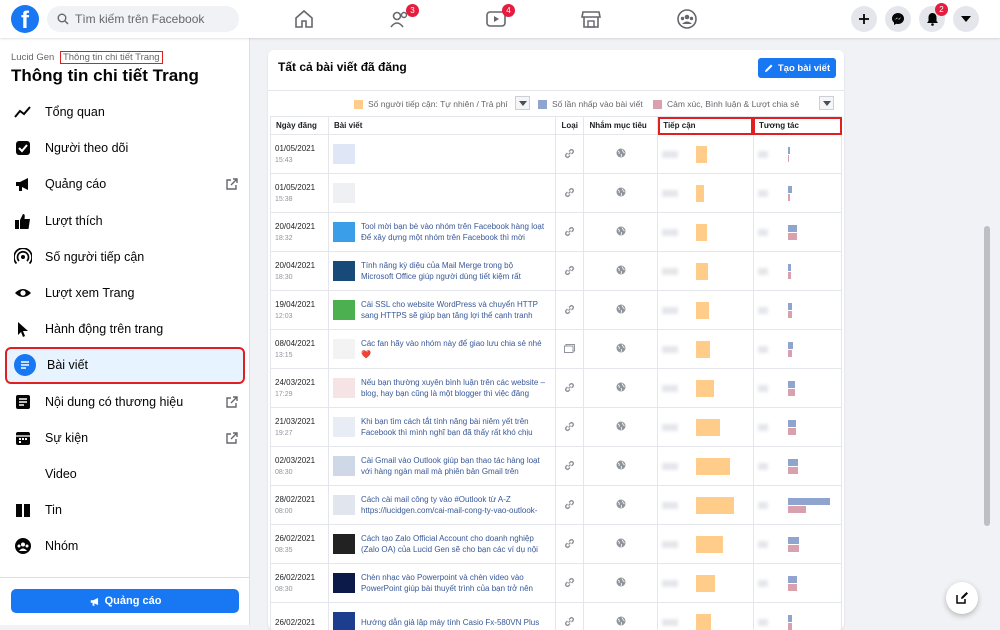  I want to click on account-menu-button, so click(966, 19).